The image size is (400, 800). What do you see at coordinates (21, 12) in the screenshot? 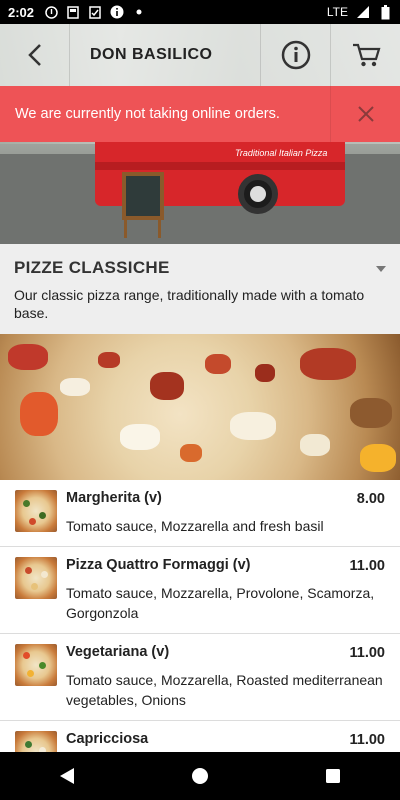
I see `status-time: 2:02` at bounding box center [21, 12].